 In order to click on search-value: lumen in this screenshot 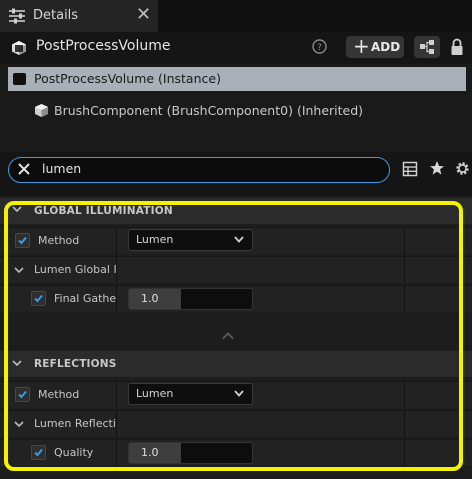, I will do `click(61, 168)`.